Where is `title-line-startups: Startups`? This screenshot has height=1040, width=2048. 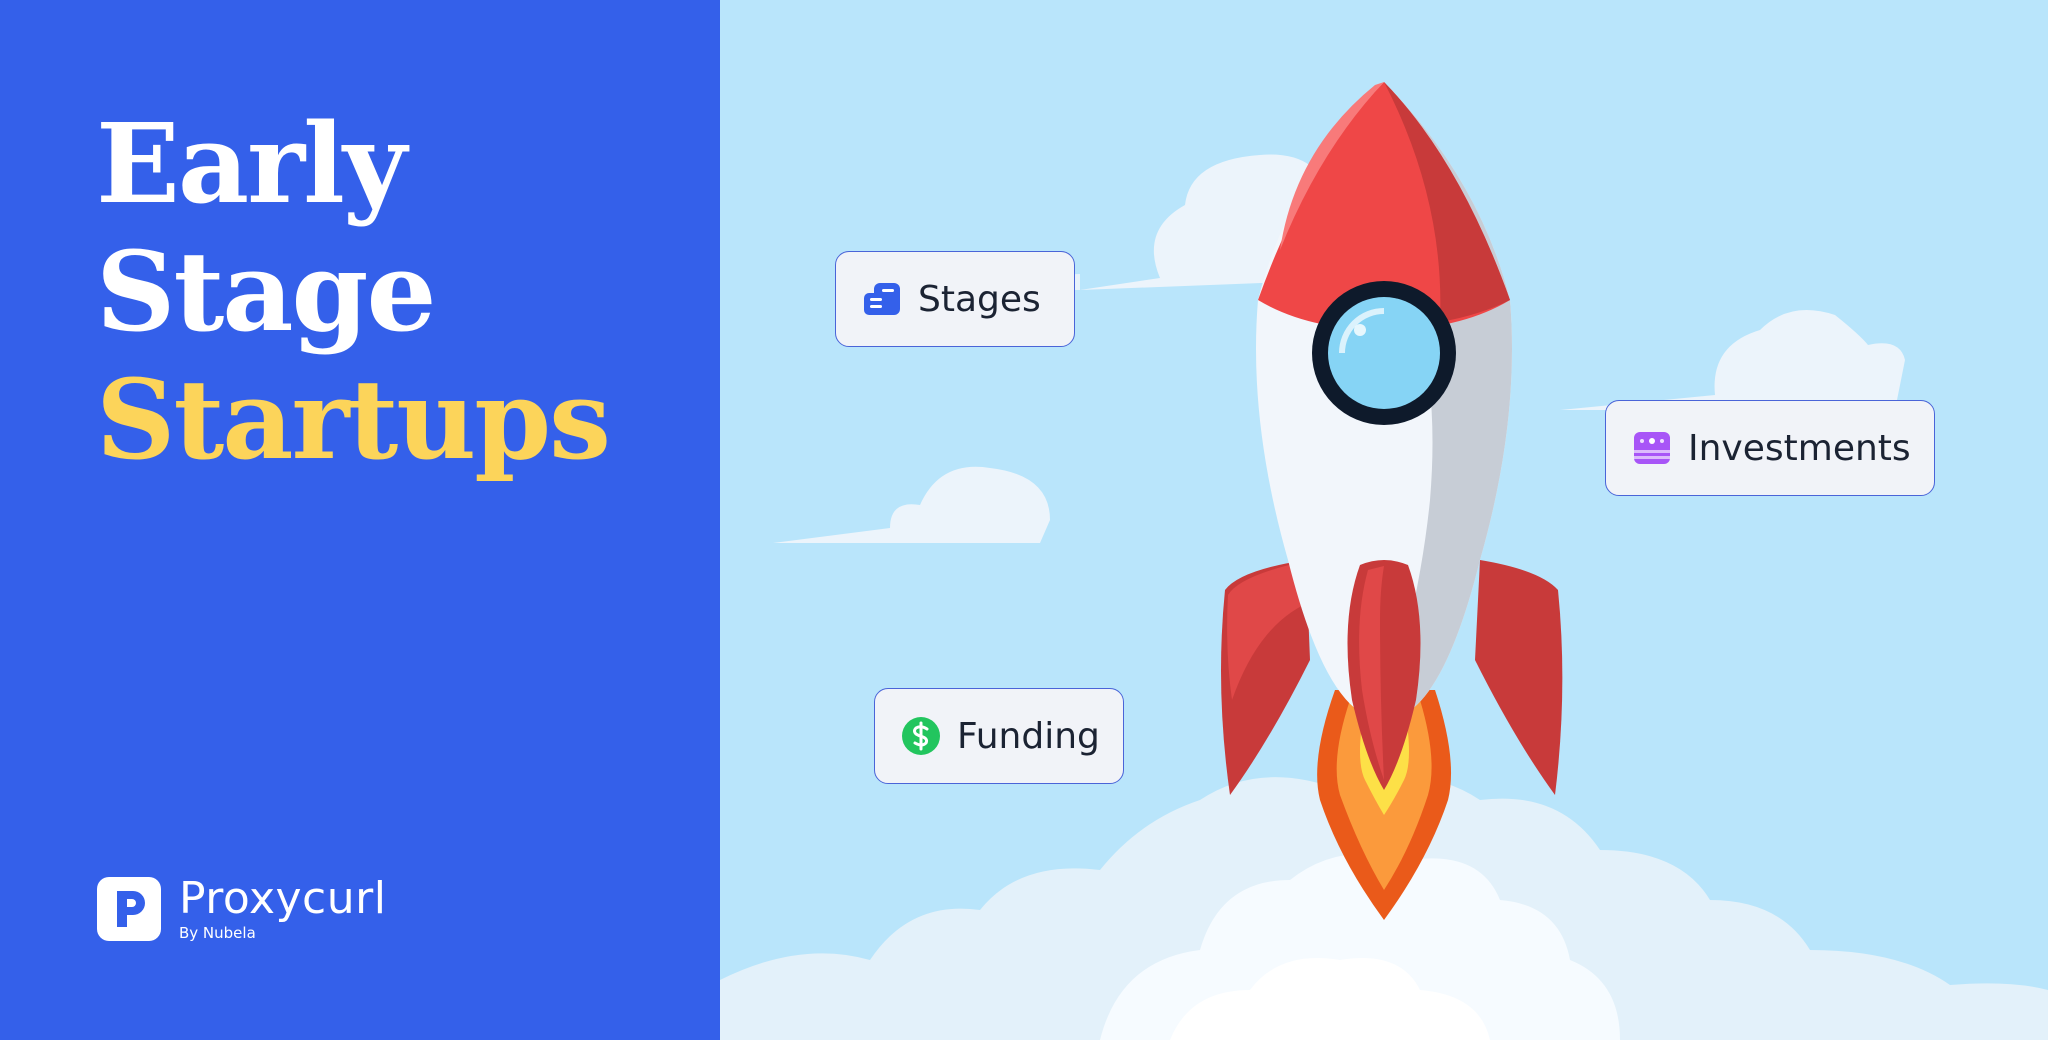 title-line-startups: Startups is located at coordinates (353, 419).